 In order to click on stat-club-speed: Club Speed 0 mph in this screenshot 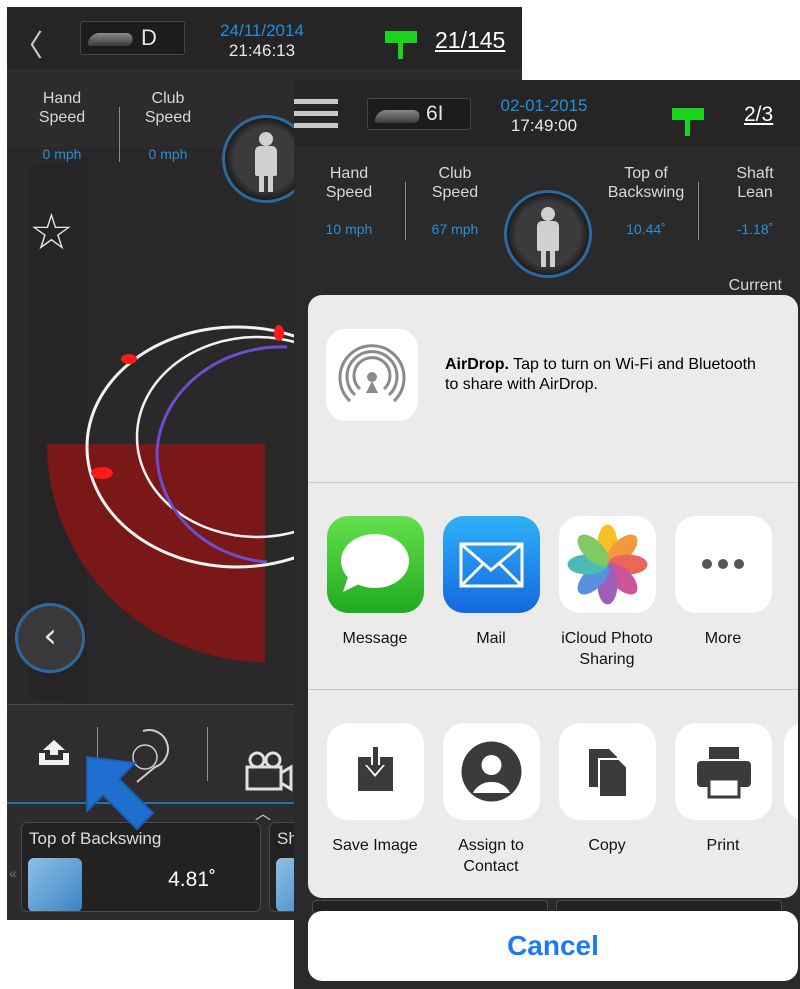, I will do `click(168, 126)`.